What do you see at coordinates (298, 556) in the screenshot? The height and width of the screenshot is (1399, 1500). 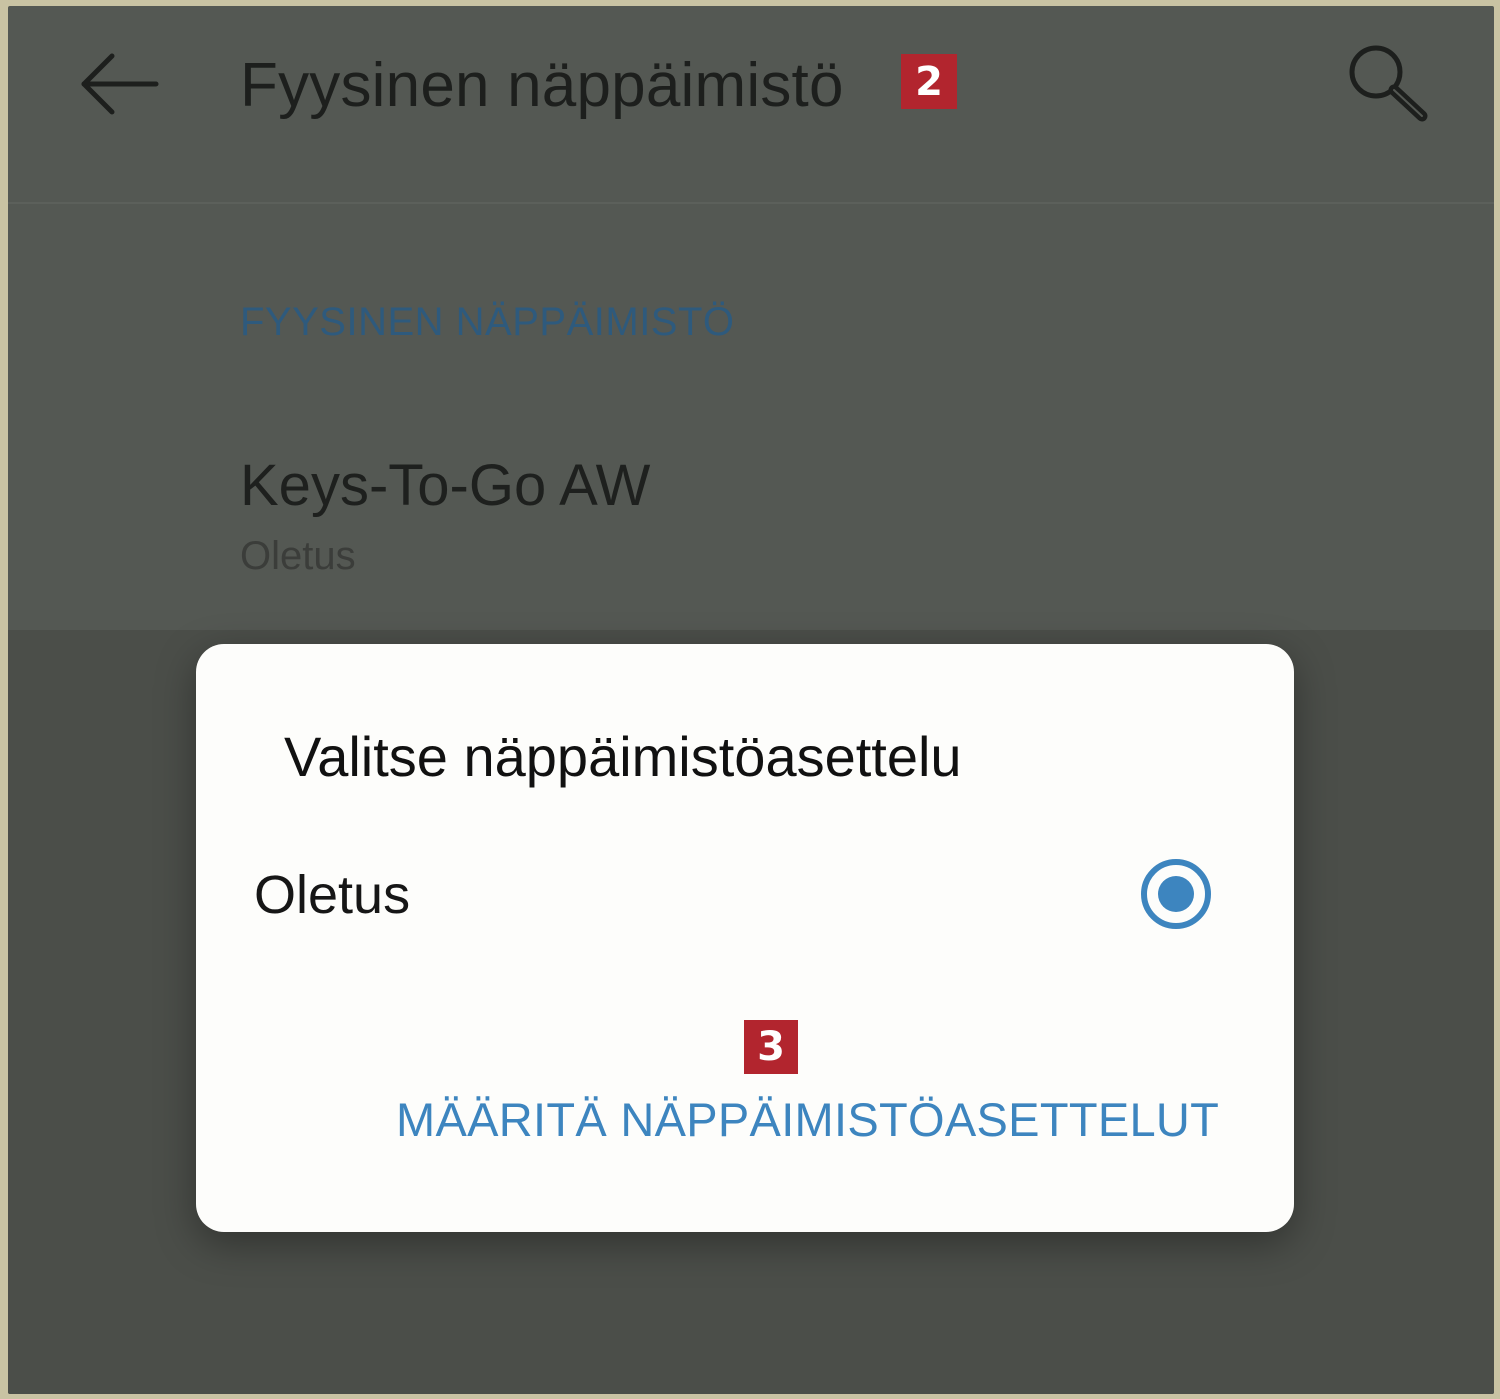 I see `keyboard-layout-summary: Oletus` at bounding box center [298, 556].